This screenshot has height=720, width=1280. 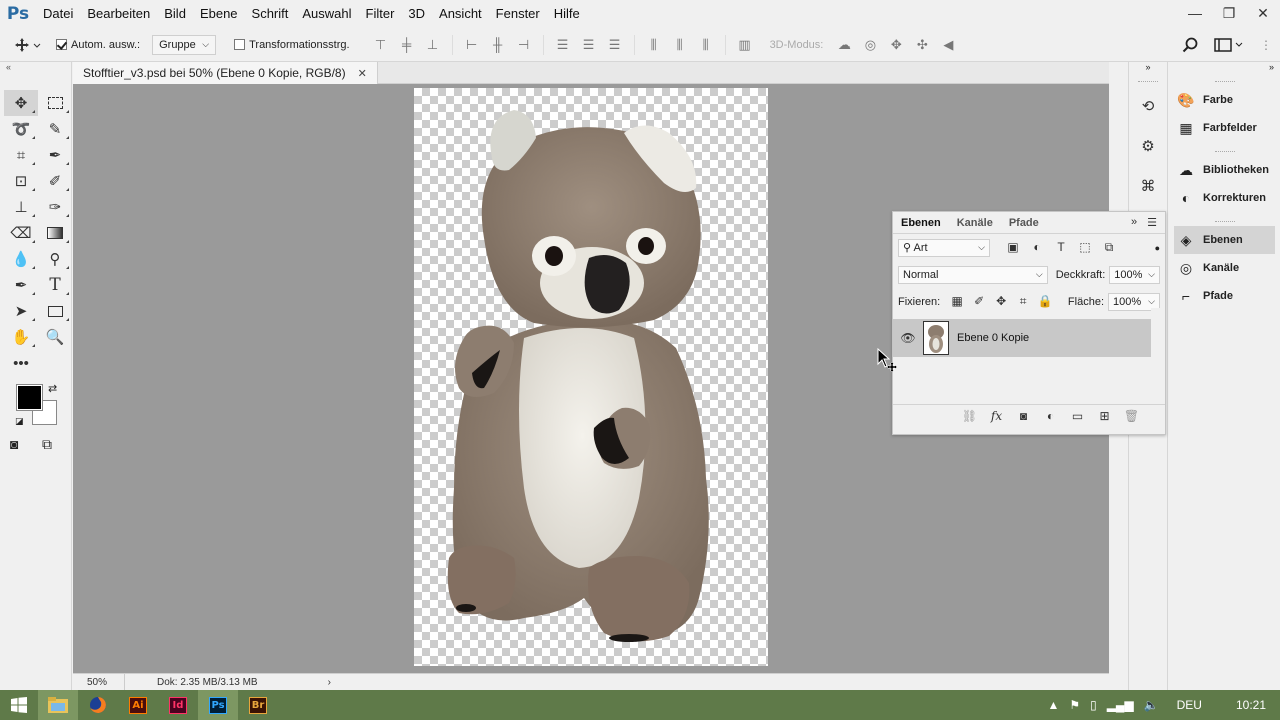 I want to click on history-panel-icon: ⟲, so click(x=1148, y=106).